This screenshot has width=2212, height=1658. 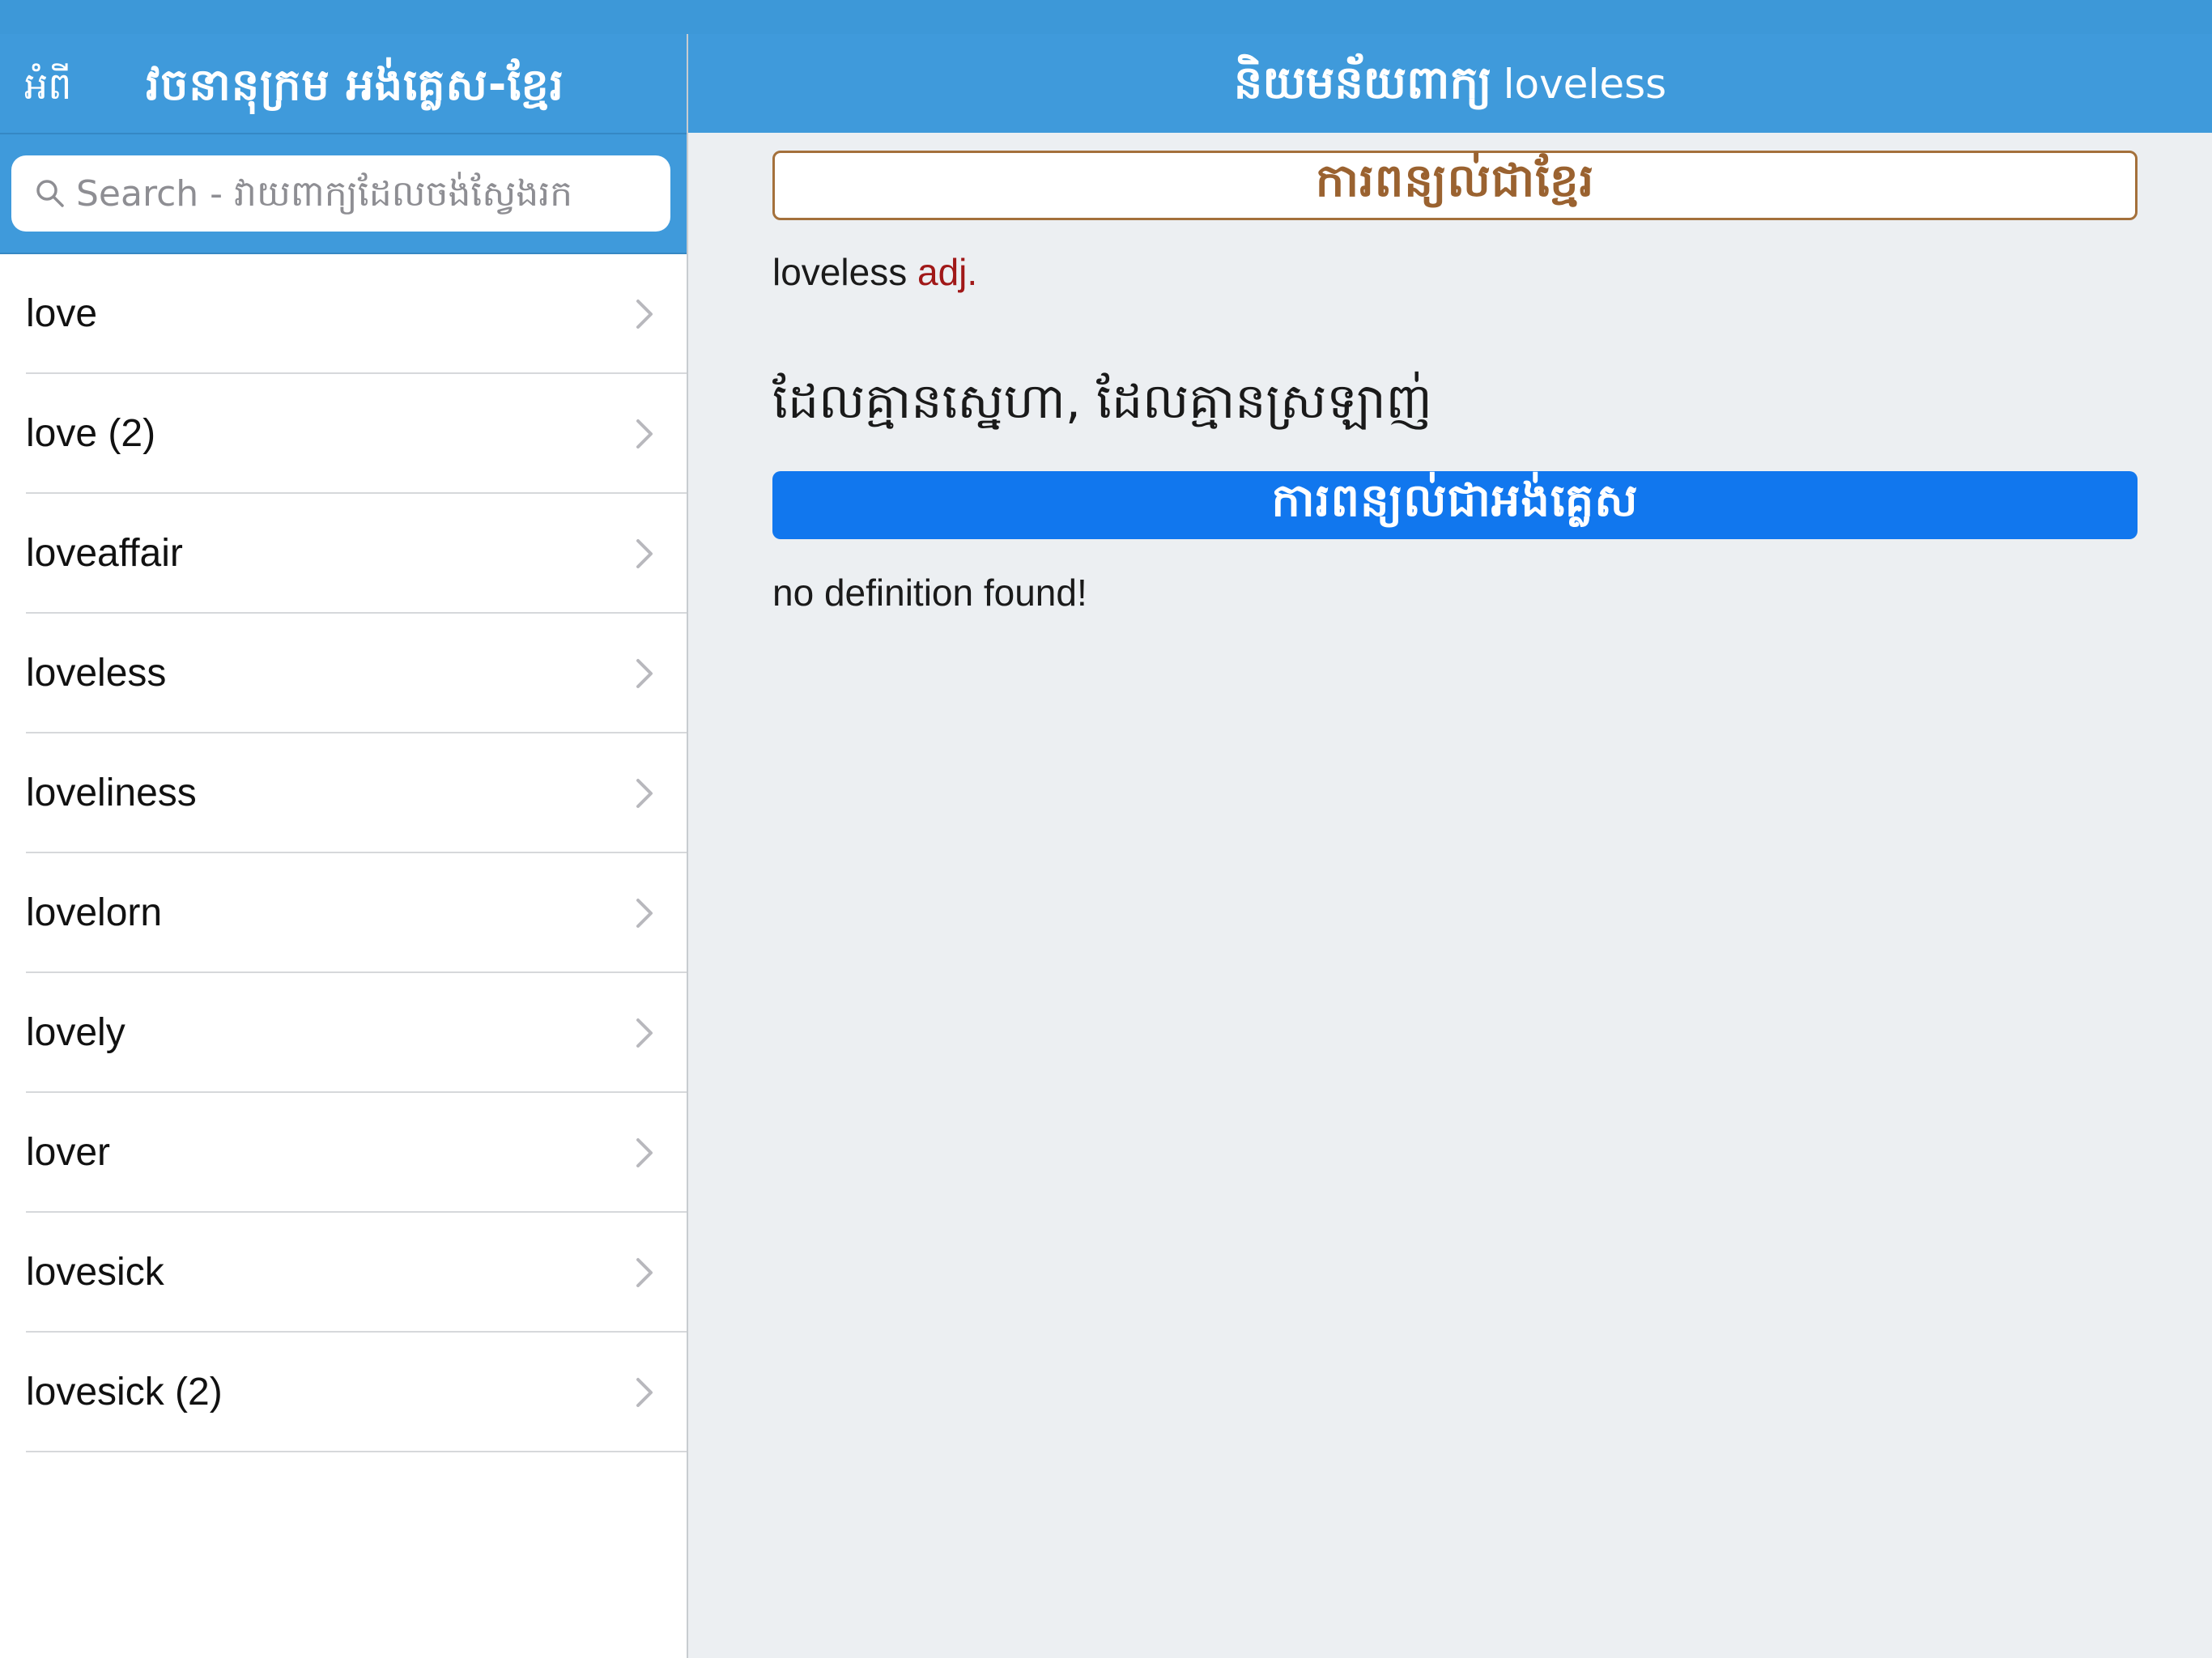 I want to click on about-button: អំពី, so click(x=48, y=86).